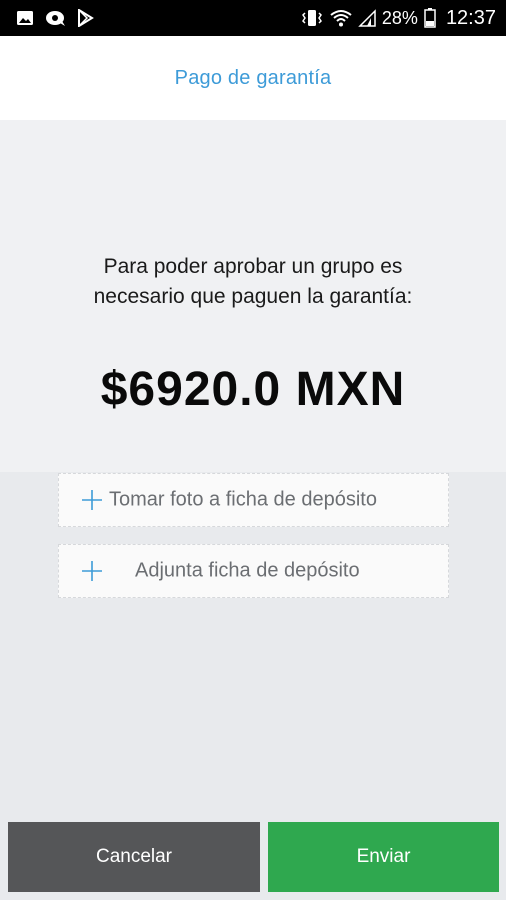 The image size is (506, 900). I want to click on battery-percent: 28%, so click(399, 17).